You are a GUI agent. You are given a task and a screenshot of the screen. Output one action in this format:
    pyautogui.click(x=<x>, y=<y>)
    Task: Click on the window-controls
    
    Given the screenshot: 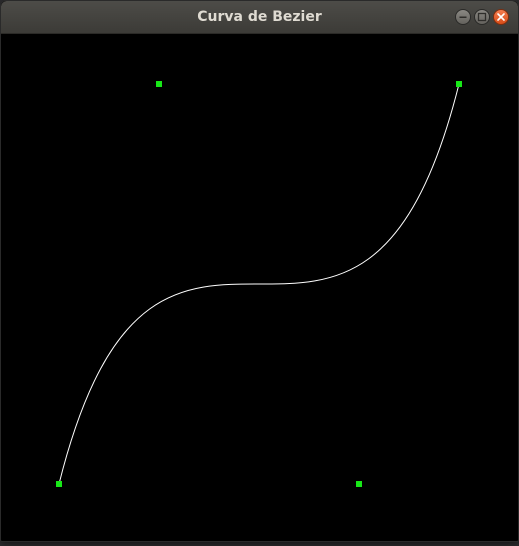 What is the action you would take?
    pyautogui.click(x=482, y=17)
    